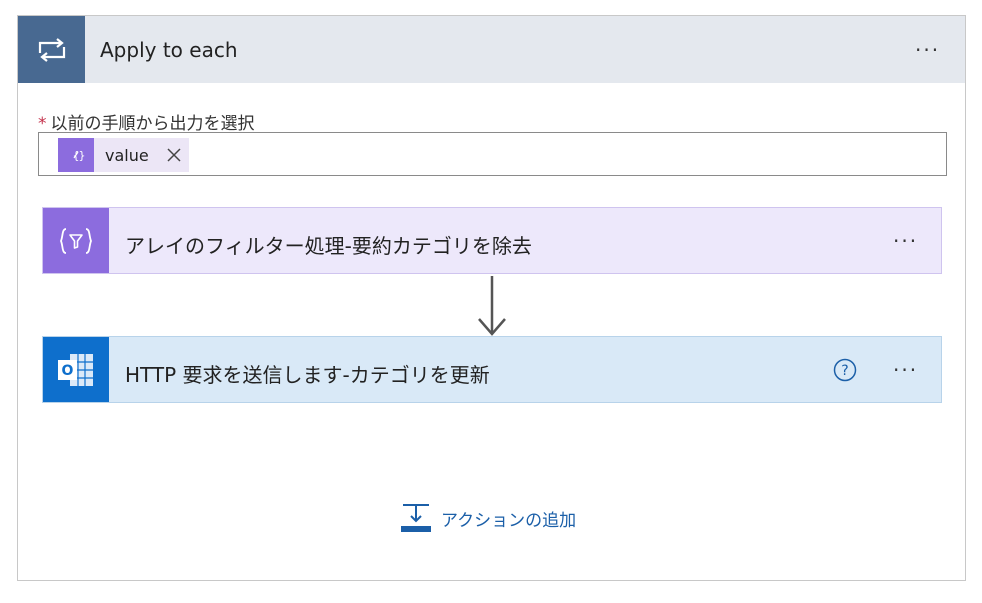  Describe the element at coordinates (127, 155) in the screenshot. I see `token-label: value` at that location.